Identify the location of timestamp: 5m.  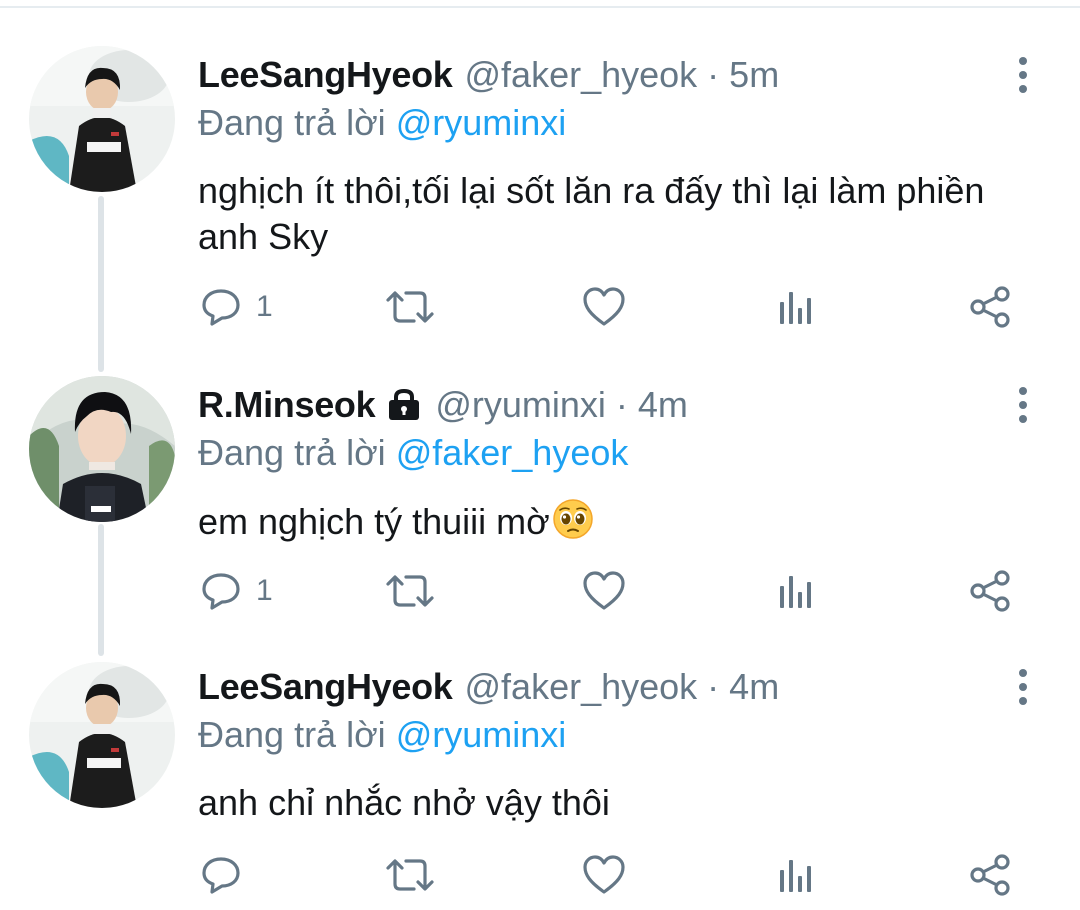
(754, 75).